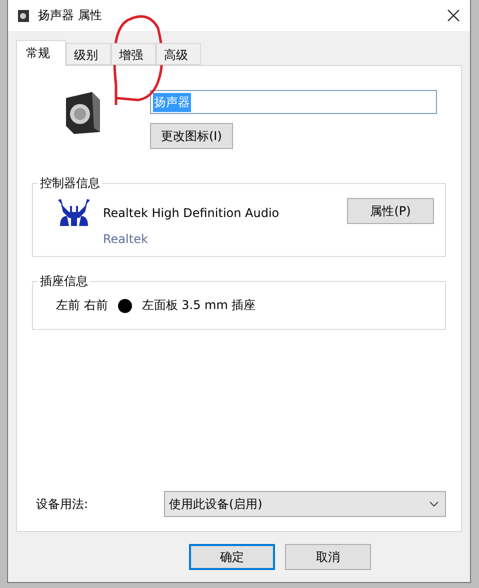 The width and height of the screenshot is (479, 588). I want to click on tab: 级别, so click(88, 54).